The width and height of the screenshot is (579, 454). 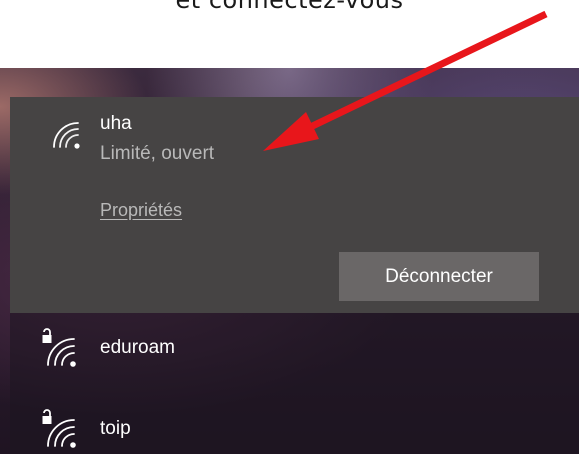 What do you see at coordinates (294, 427) in the screenshot?
I see `network-item-toip: toip` at bounding box center [294, 427].